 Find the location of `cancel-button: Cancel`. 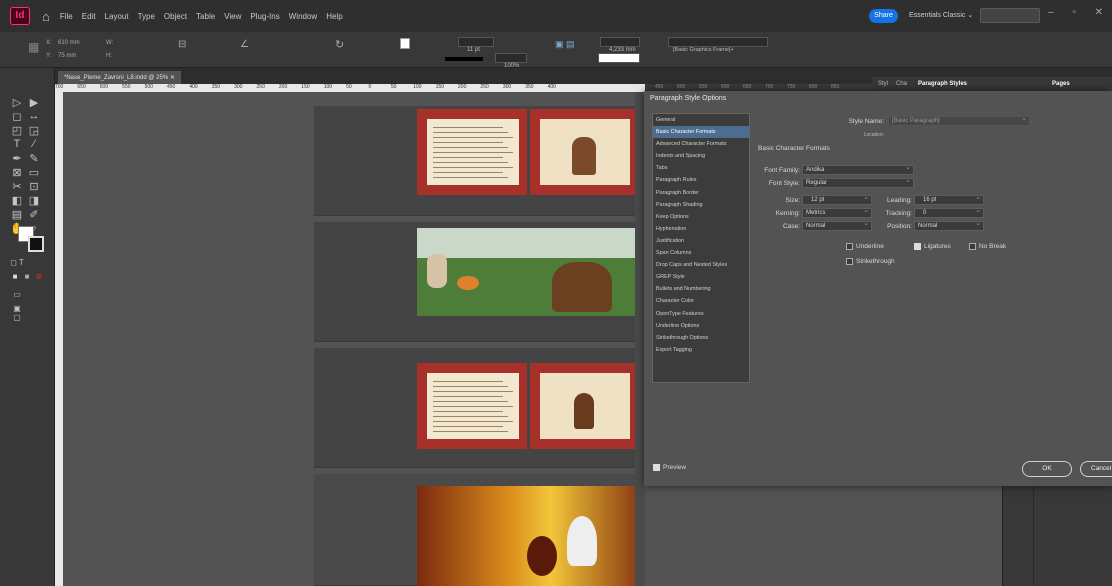

cancel-button: Cancel is located at coordinates (1096, 469).